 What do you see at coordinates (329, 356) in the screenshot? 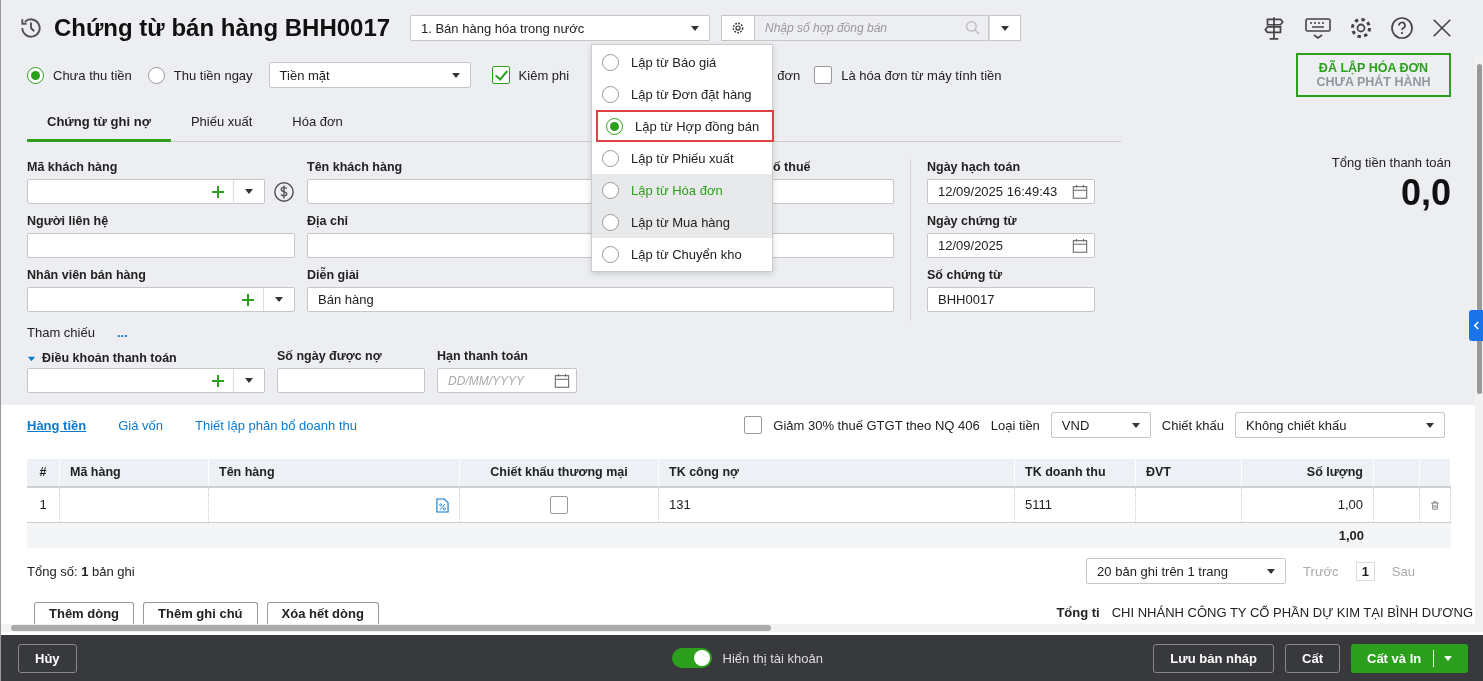
I see `field-label: Số ngày được nợ` at bounding box center [329, 356].